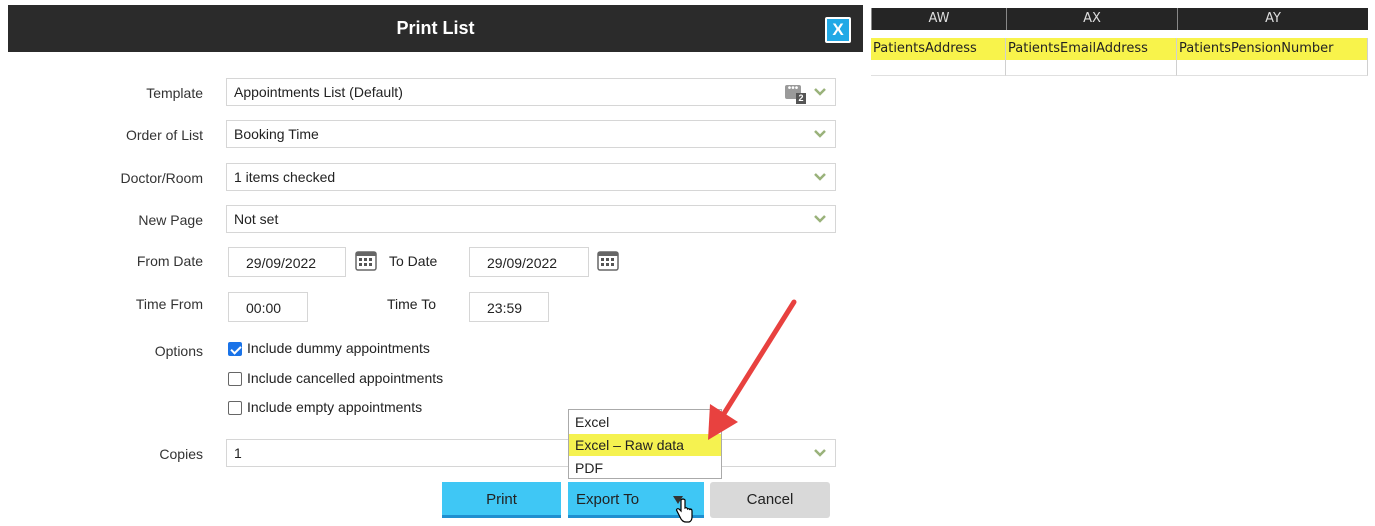  I want to click on copies-label: Copies, so click(181, 454).